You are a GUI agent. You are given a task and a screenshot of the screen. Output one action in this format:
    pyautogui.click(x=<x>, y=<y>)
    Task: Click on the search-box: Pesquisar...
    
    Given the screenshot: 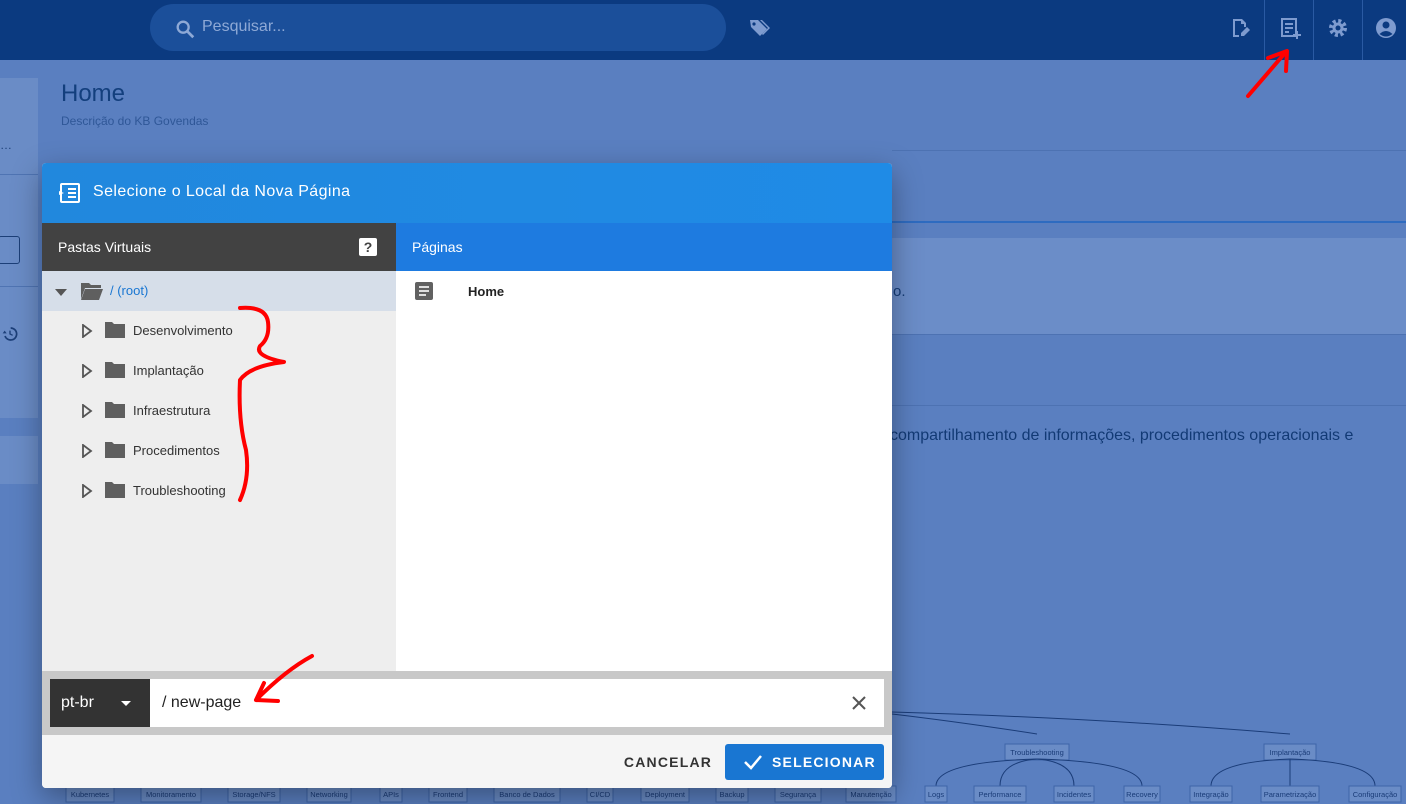 What is the action you would take?
    pyautogui.click(x=438, y=27)
    